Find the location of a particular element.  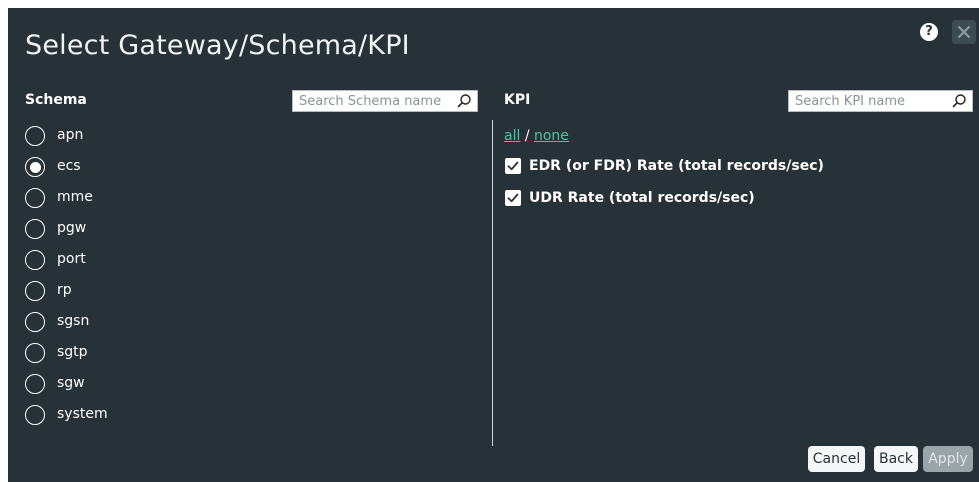

schema-option-label: sgsn is located at coordinates (73, 321).